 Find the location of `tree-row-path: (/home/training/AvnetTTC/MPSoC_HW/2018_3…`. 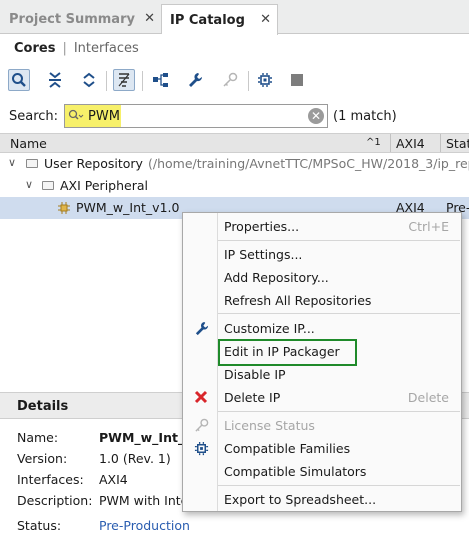

tree-row-path: (/home/training/AvnetTTC/MPSoC_HW/2018_3… is located at coordinates (308, 163).